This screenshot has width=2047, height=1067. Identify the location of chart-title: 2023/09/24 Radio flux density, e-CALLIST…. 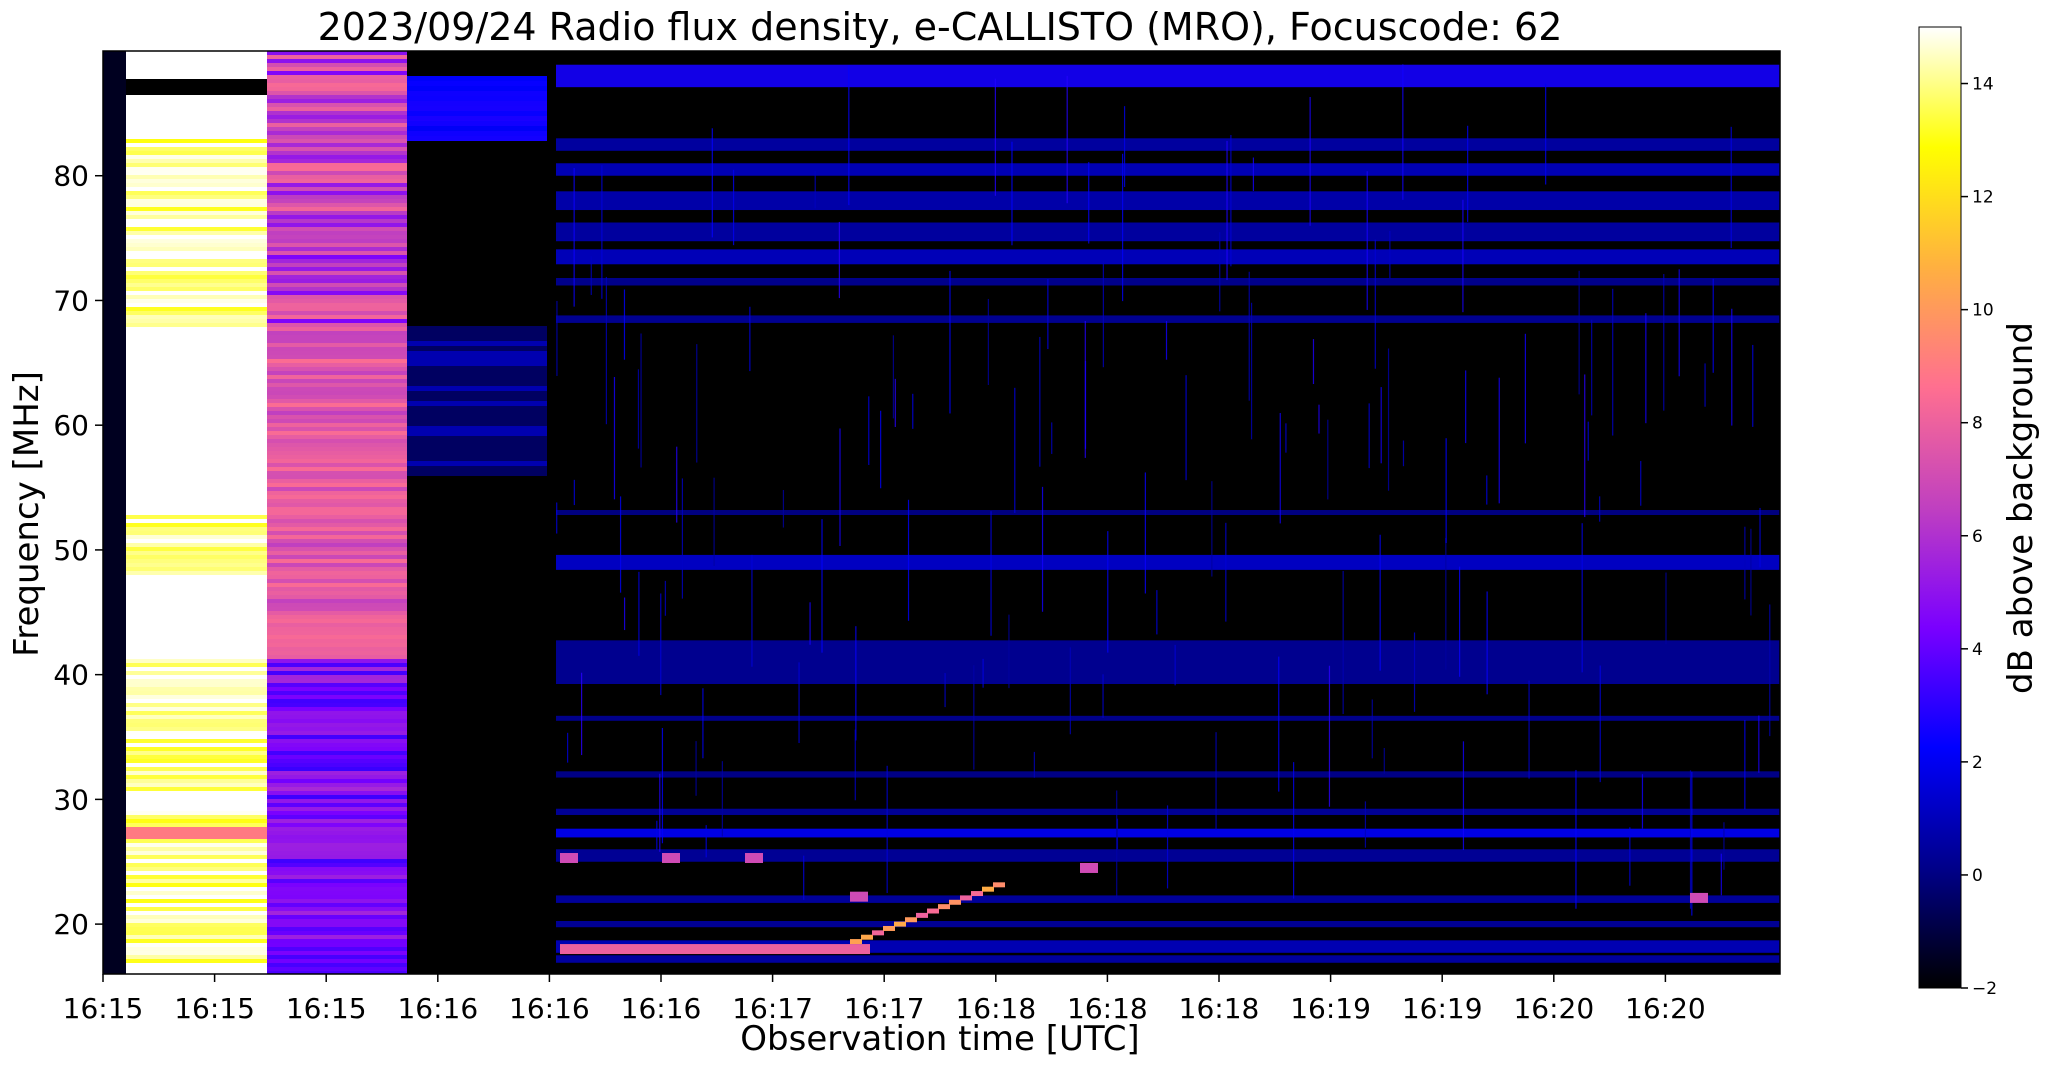
(940, 27).